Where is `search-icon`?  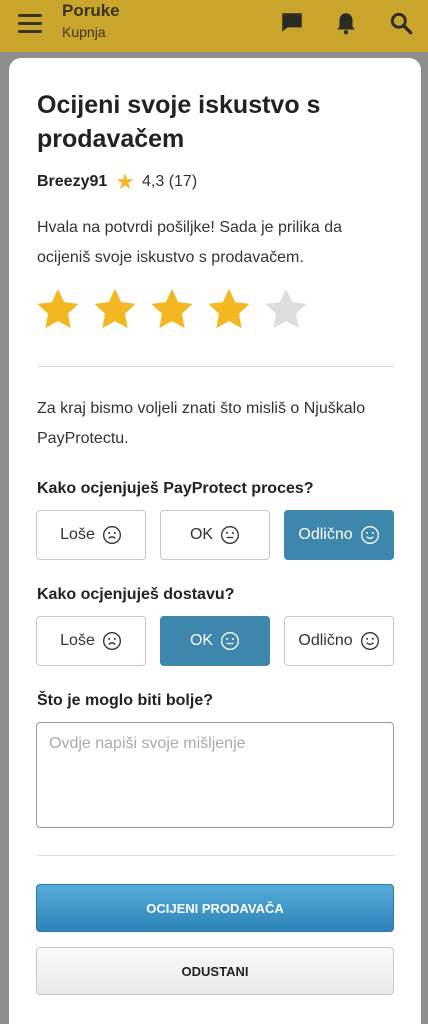 search-icon is located at coordinates (401, 23).